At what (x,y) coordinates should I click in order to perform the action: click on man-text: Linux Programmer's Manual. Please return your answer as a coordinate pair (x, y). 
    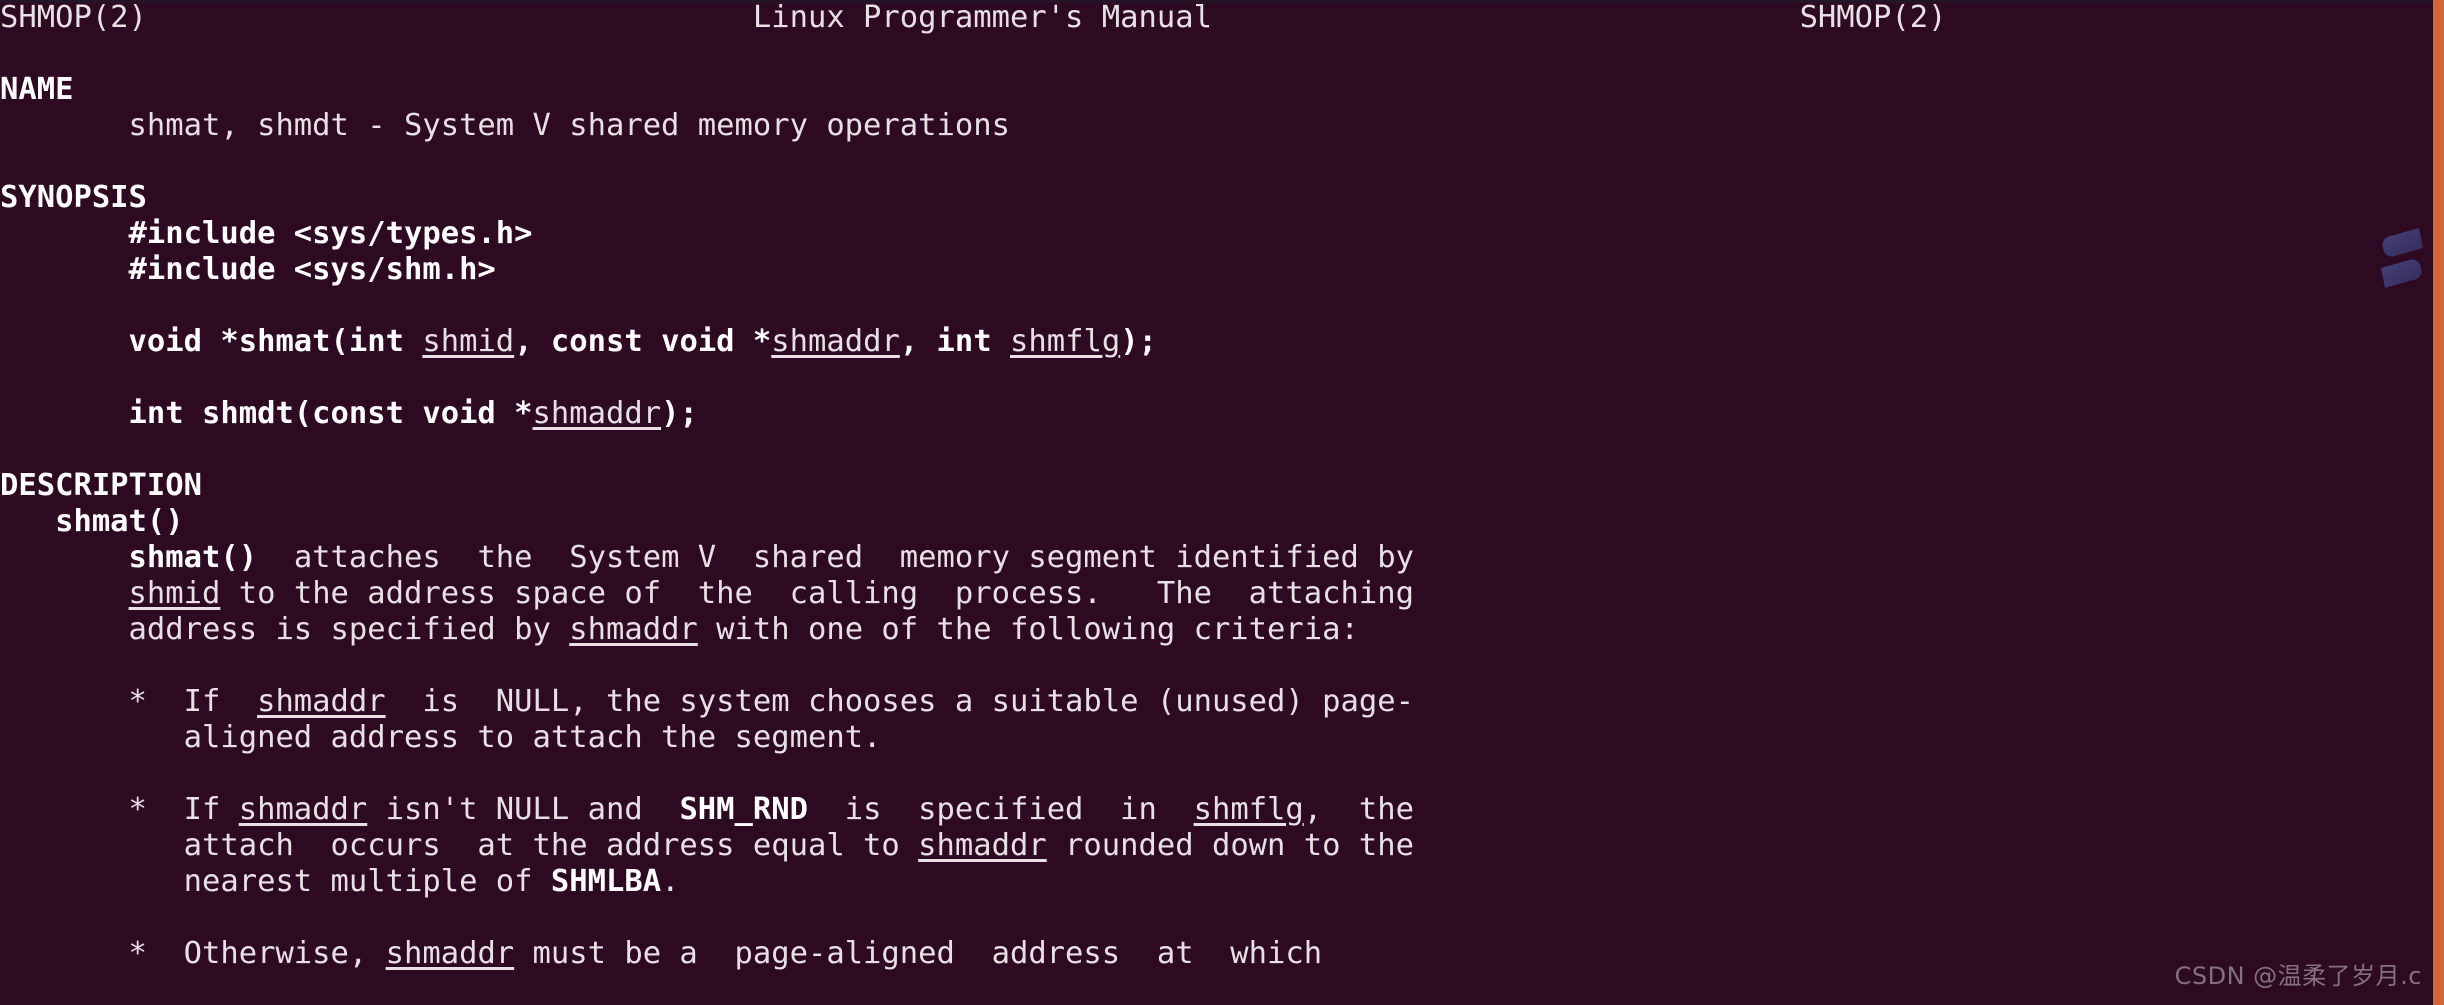
    Looking at the image, I should click on (982, 17).